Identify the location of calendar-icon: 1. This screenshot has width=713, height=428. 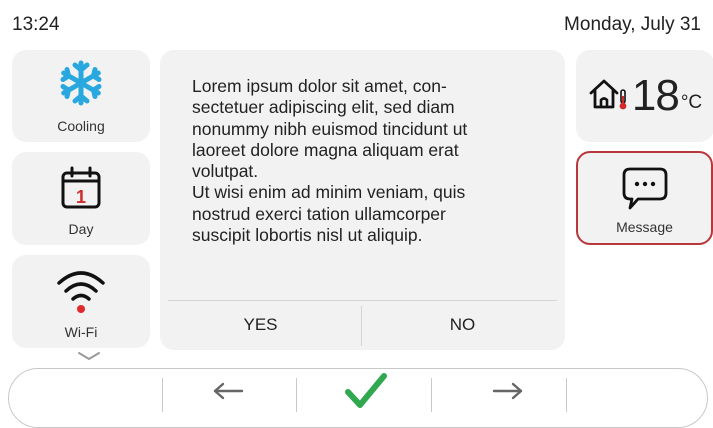
(81, 188).